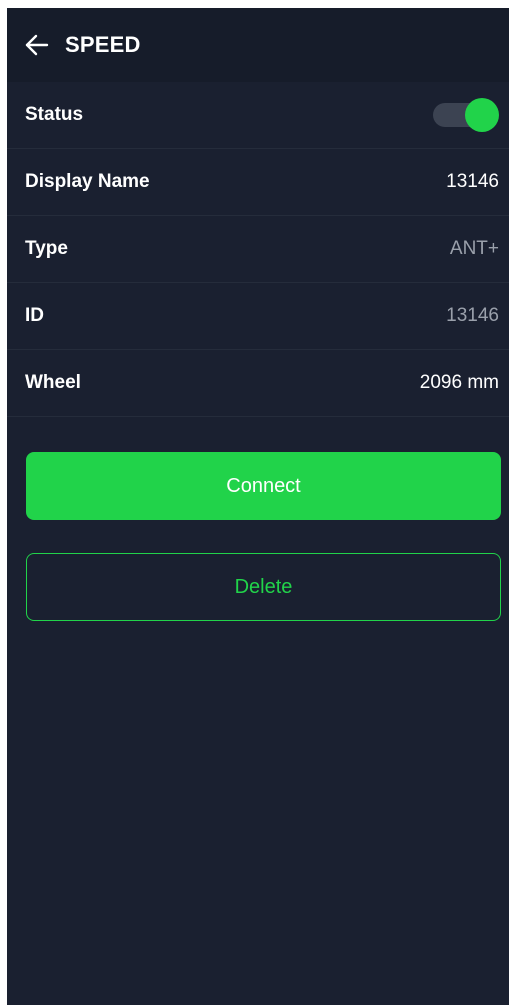 Image resolution: width=516 pixels, height=1005 pixels. I want to click on status-label: Status, so click(54, 114).